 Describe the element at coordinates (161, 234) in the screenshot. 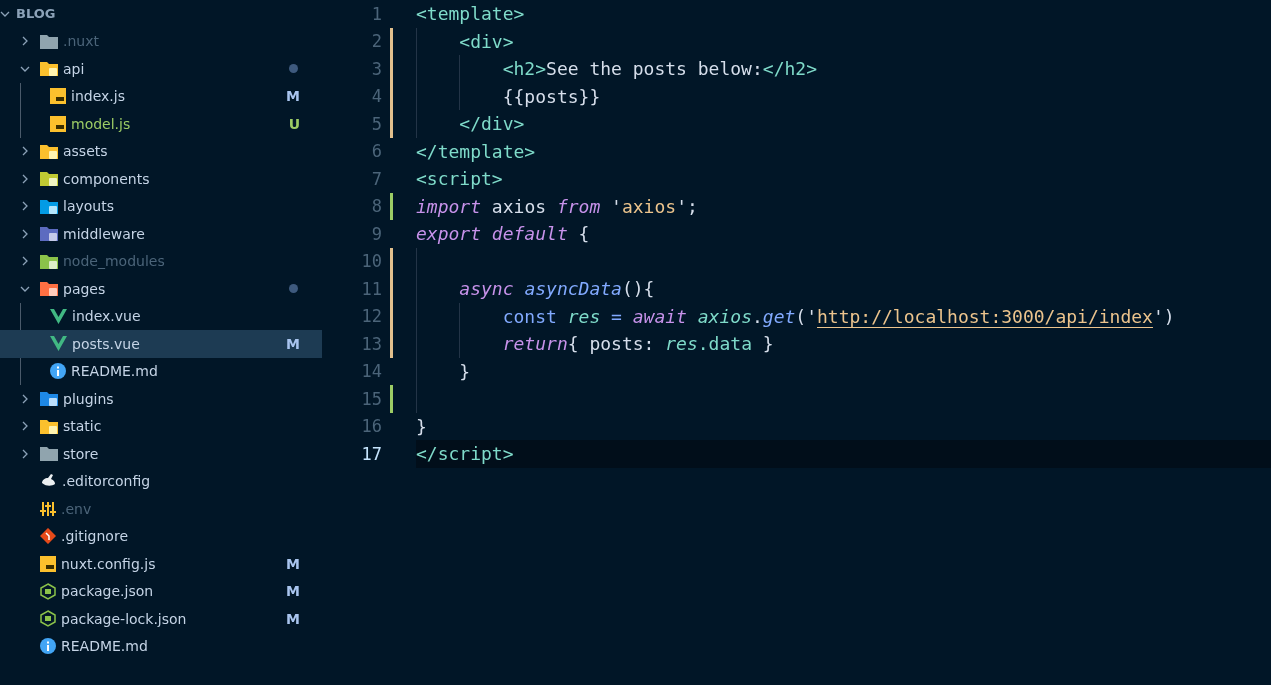

I see `folder-row: middleware` at that location.